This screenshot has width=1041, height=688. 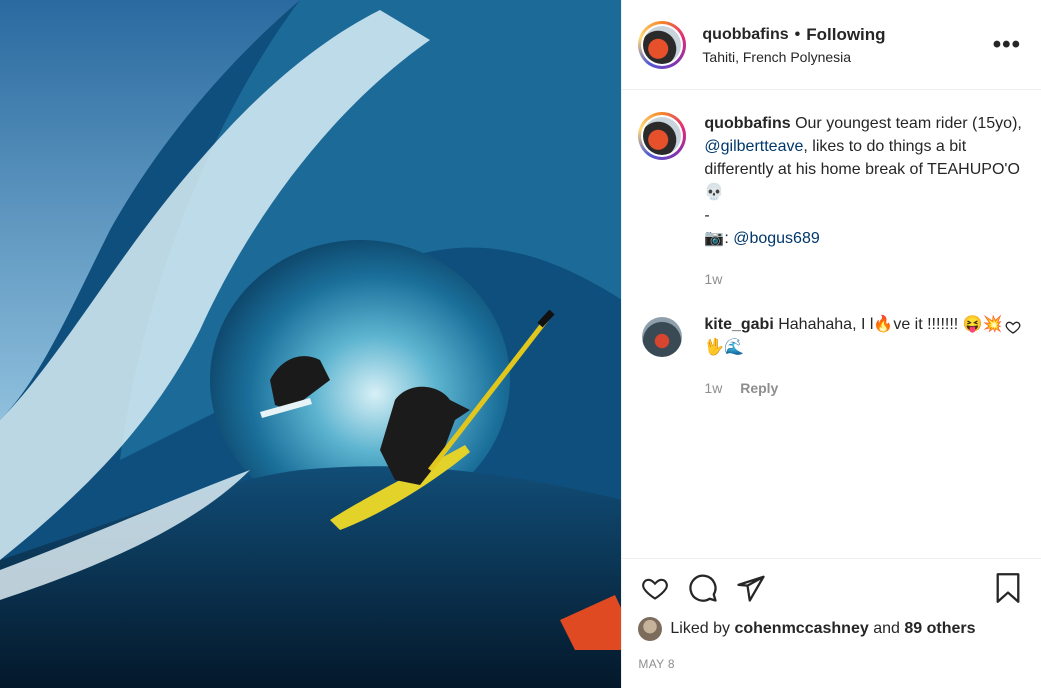 I want to click on profile-avatar, so click(x=662, y=44).